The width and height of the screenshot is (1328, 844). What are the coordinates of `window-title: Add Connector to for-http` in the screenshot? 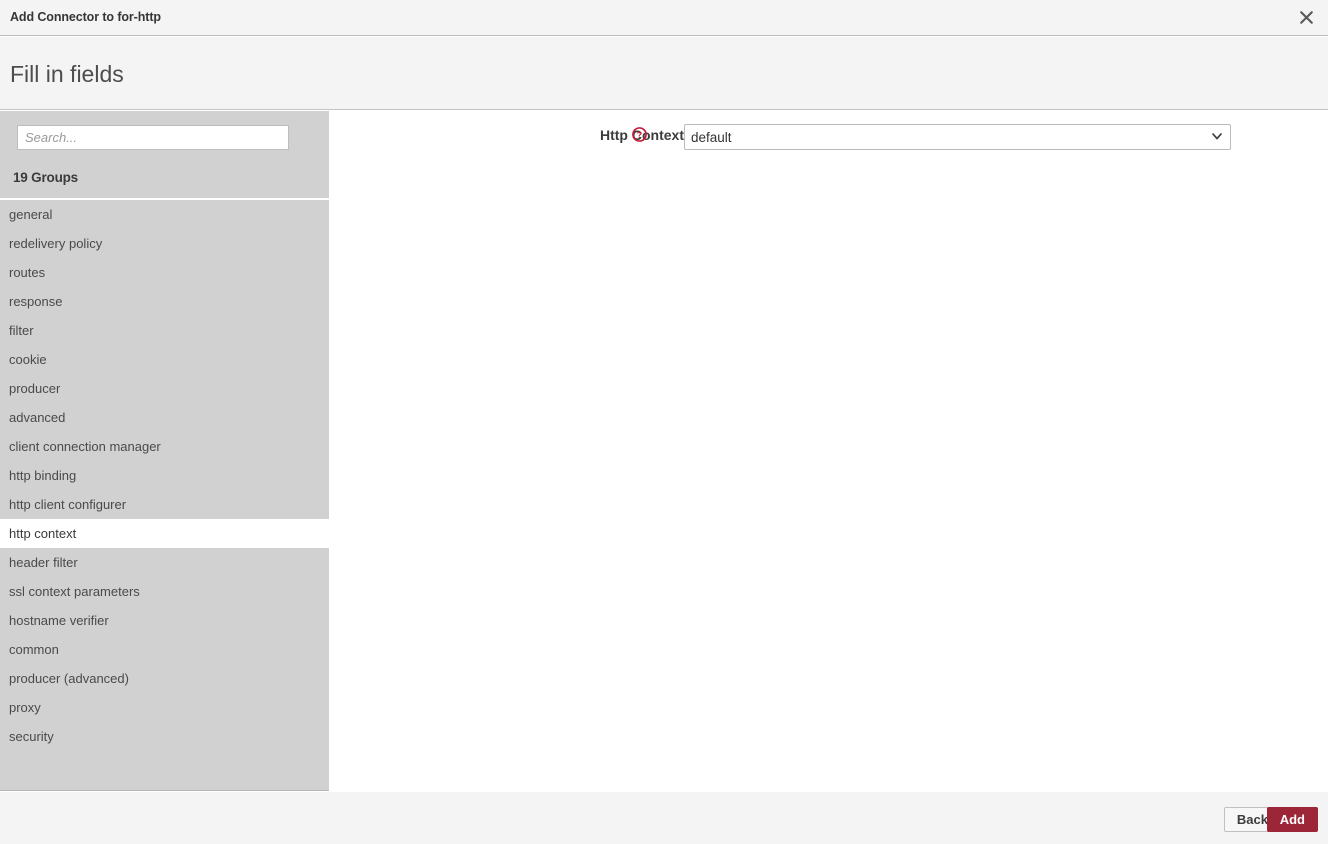 It's located at (85, 17).